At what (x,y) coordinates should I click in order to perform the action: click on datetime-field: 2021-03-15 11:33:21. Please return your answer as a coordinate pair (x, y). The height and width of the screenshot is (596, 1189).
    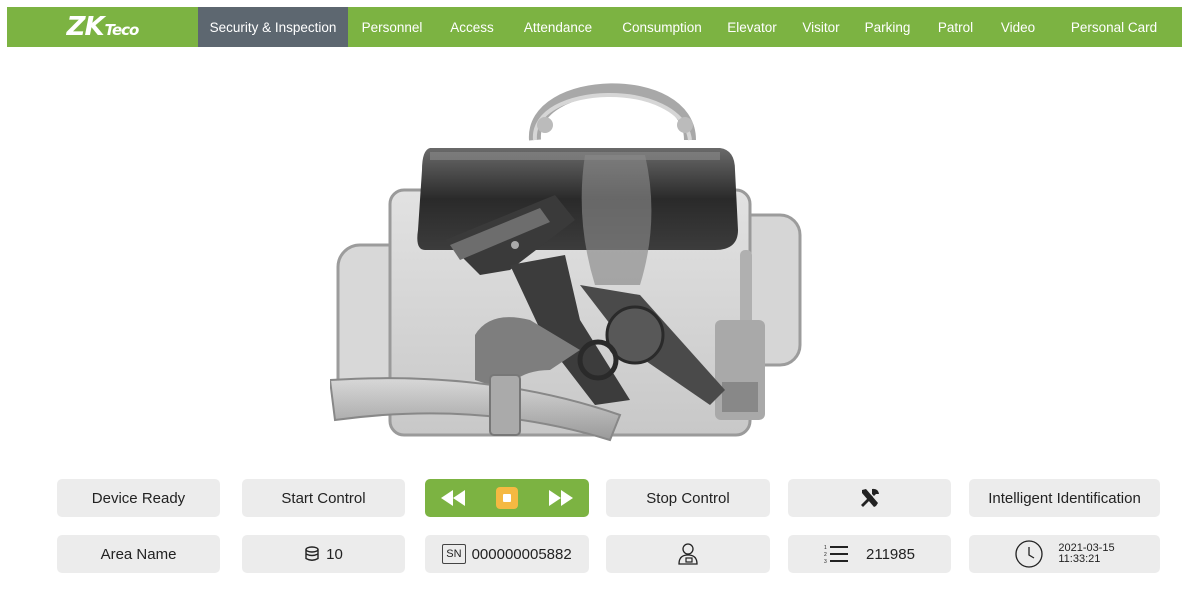
    Looking at the image, I should click on (1064, 554).